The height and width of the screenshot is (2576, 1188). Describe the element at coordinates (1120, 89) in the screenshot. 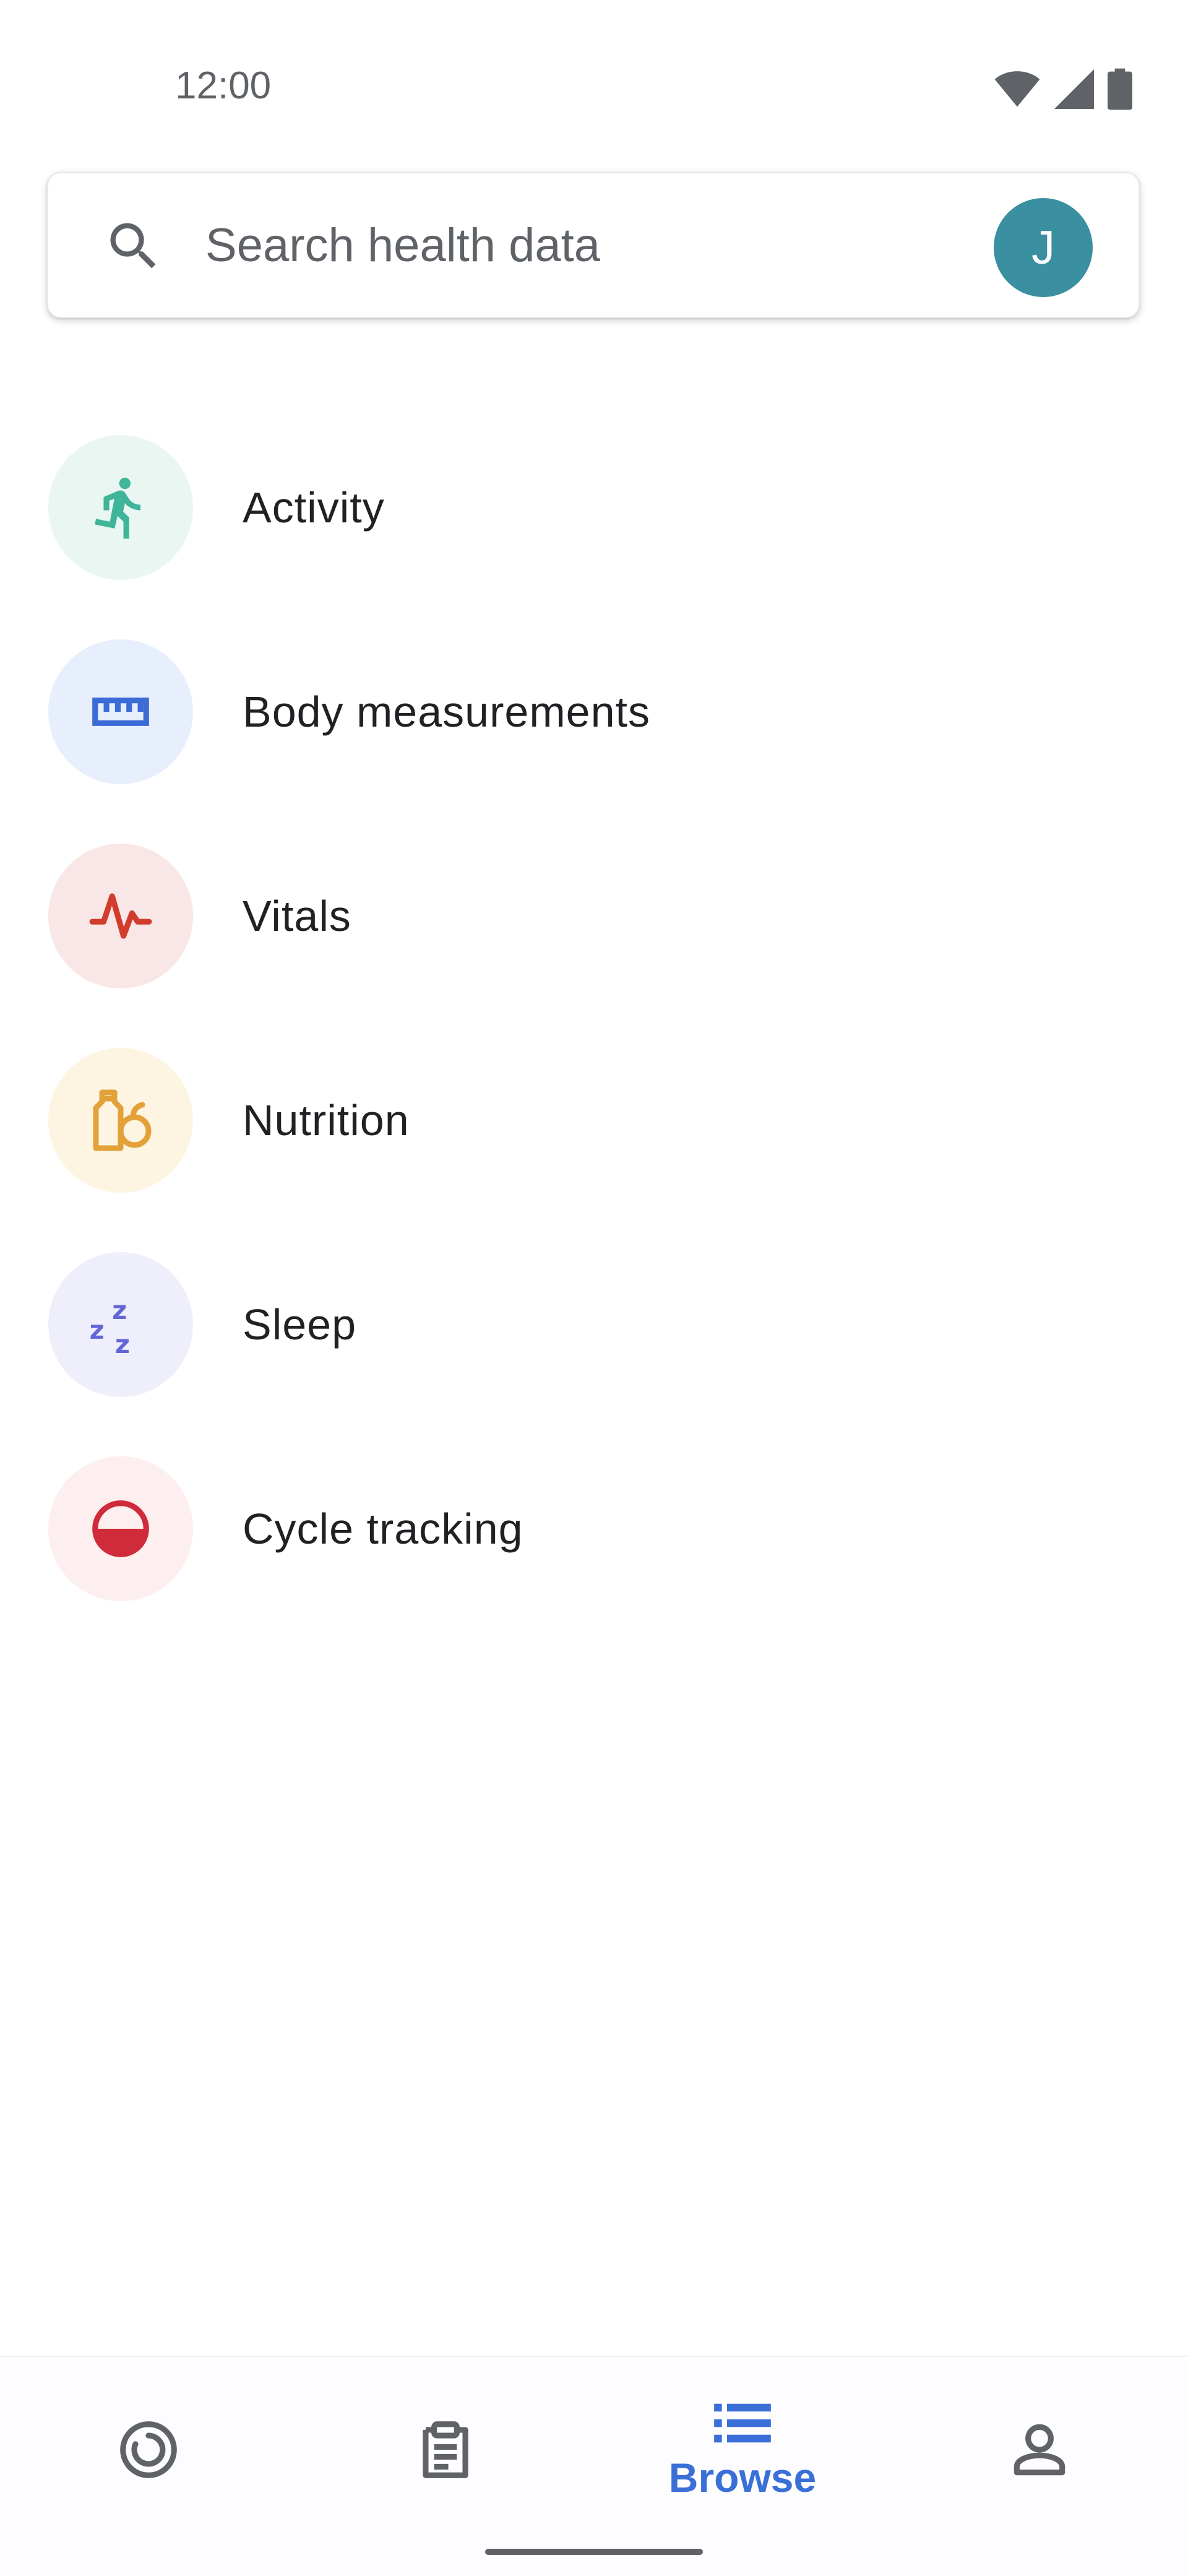

I see `battery-icon` at that location.